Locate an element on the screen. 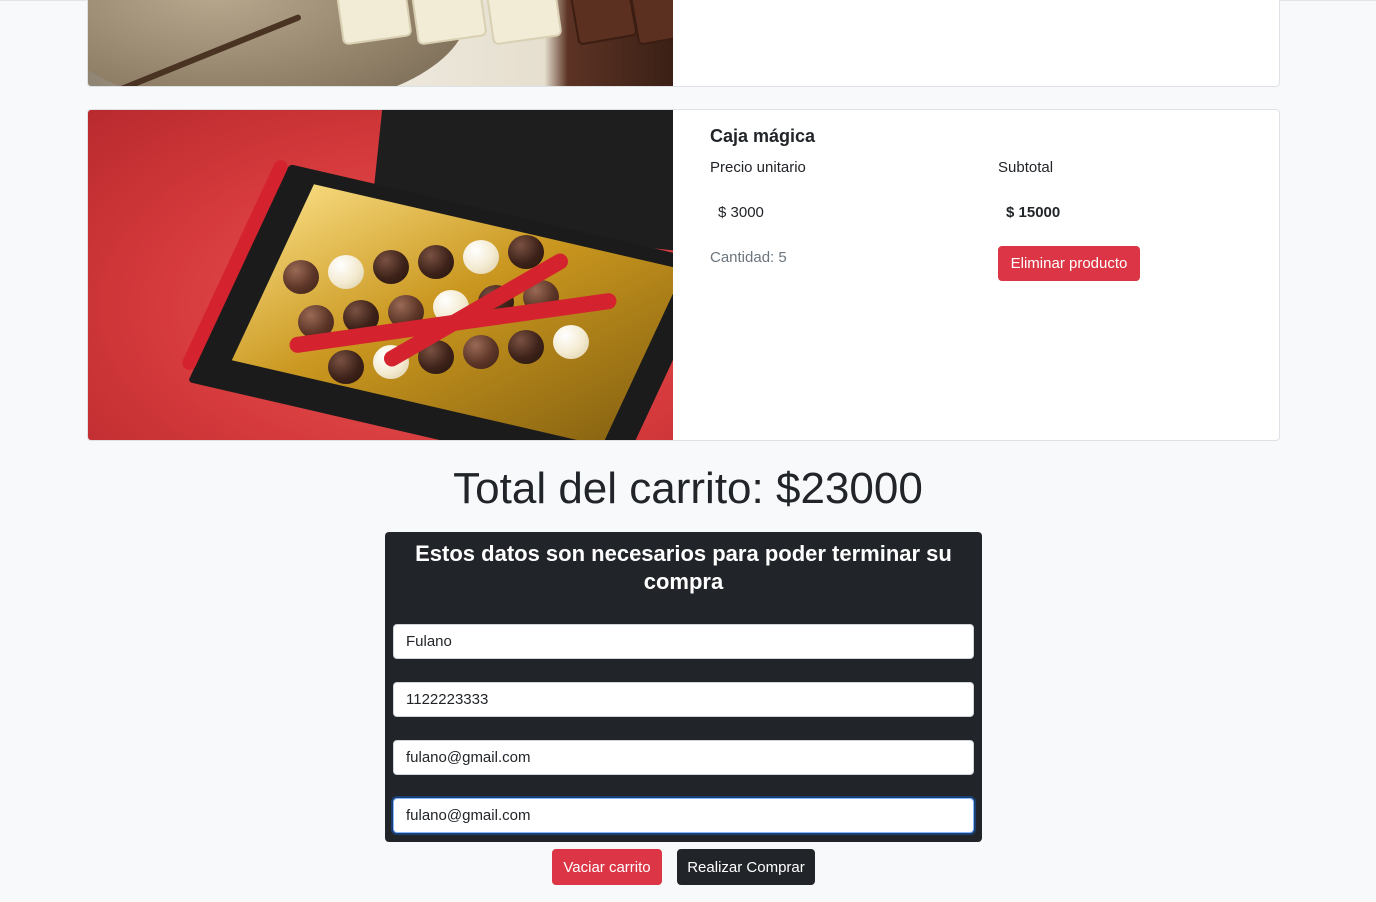 The width and height of the screenshot is (1376, 902). email-input is located at coordinates (683, 757).